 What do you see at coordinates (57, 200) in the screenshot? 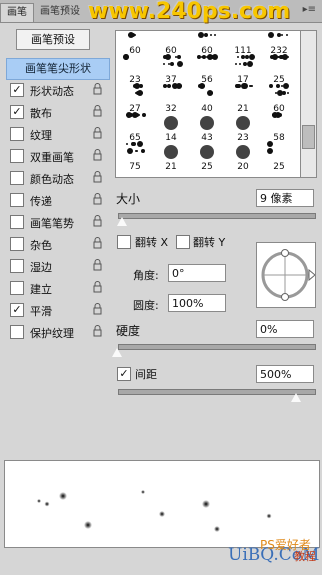
I see `brush-option-row: 传递` at bounding box center [57, 200].